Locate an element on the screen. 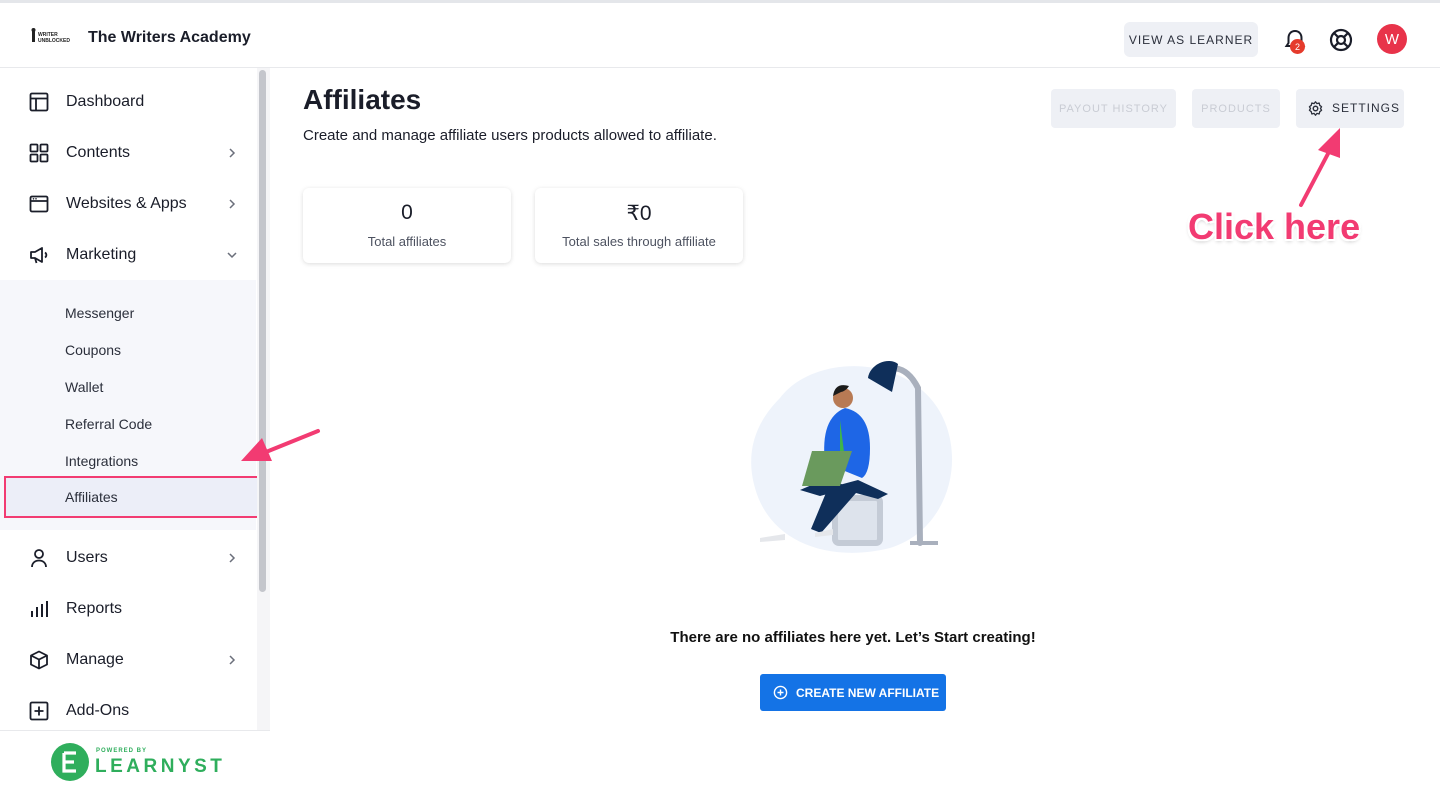 Image resolution: width=1440 pixels, height=792 pixels. sidebar-item-dashboard: Dashboard is located at coordinates (128, 102).